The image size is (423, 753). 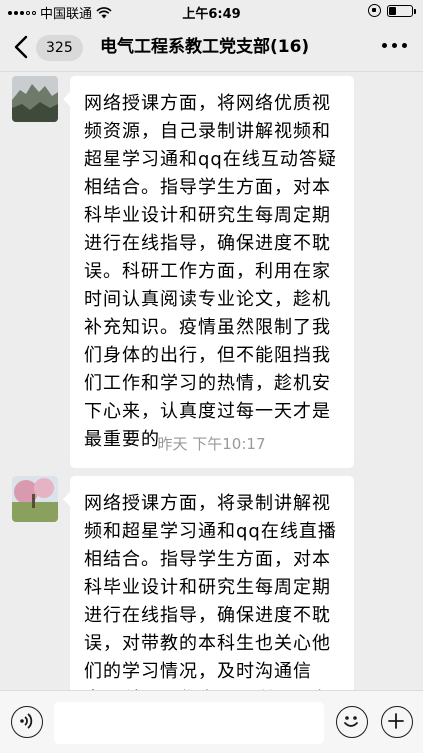 I want to click on chat-header: 325 电气工程系教工党支部(16), so click(x=211, y=47).